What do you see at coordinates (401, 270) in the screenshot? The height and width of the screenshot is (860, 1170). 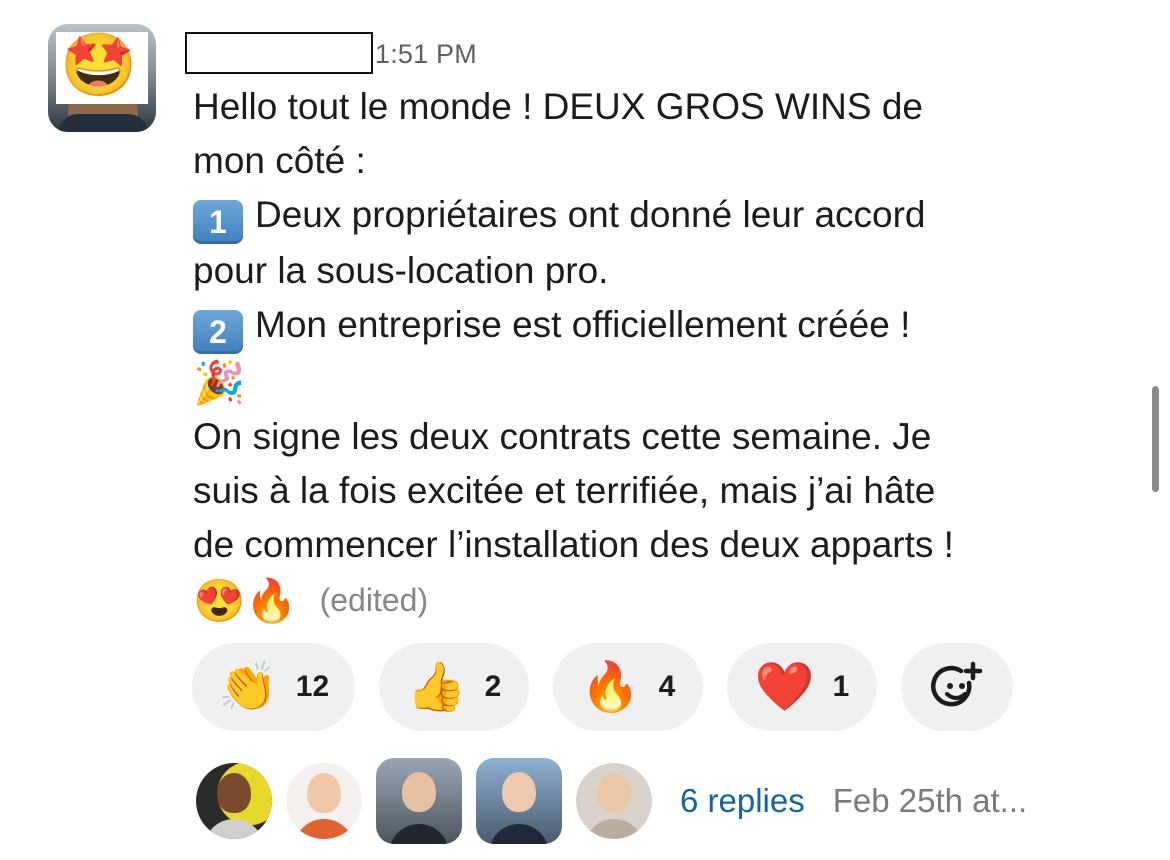 I see `message-line: pour la sous-location pro.` at bounding box center [401, 270].